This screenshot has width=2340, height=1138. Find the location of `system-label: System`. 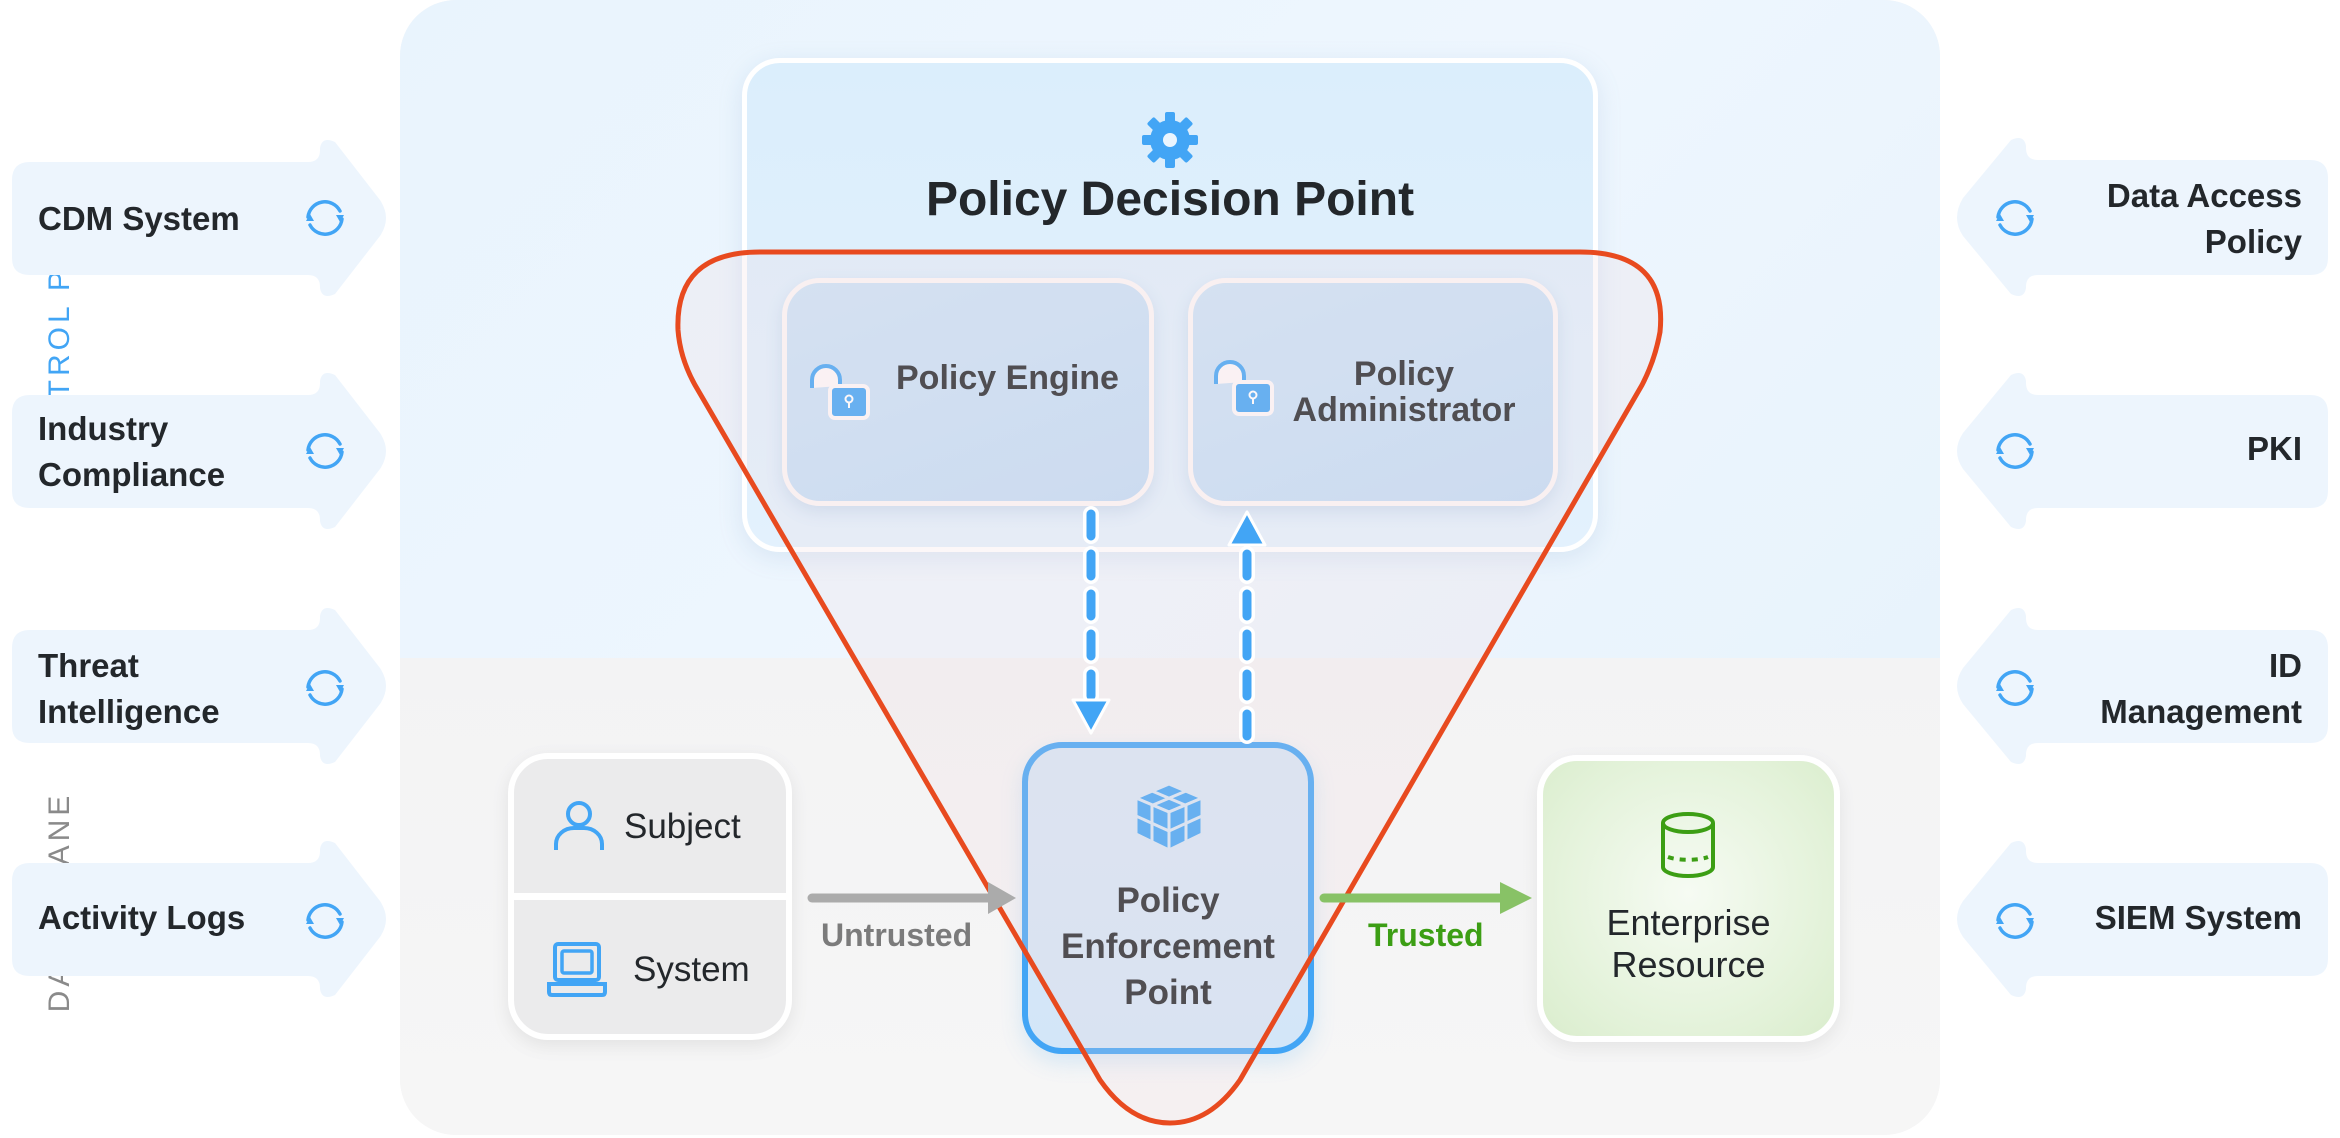

system-label: System is located at coordinates (691, 969).